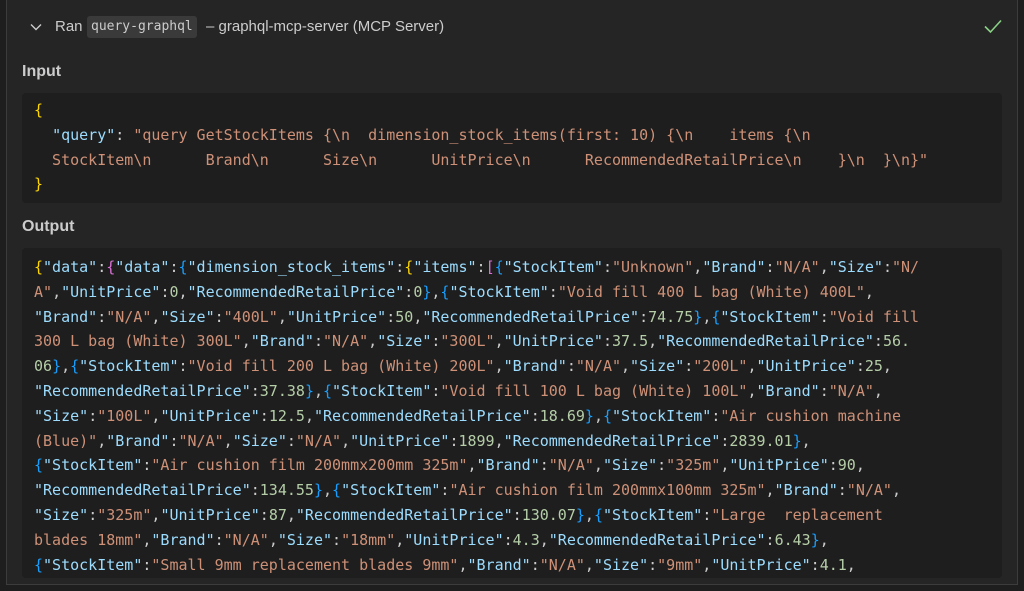 This screenshot has width=1024, height=591. I want to click on code-token: "Void fill 100 L bag (White) 100L", so click(594, 390).